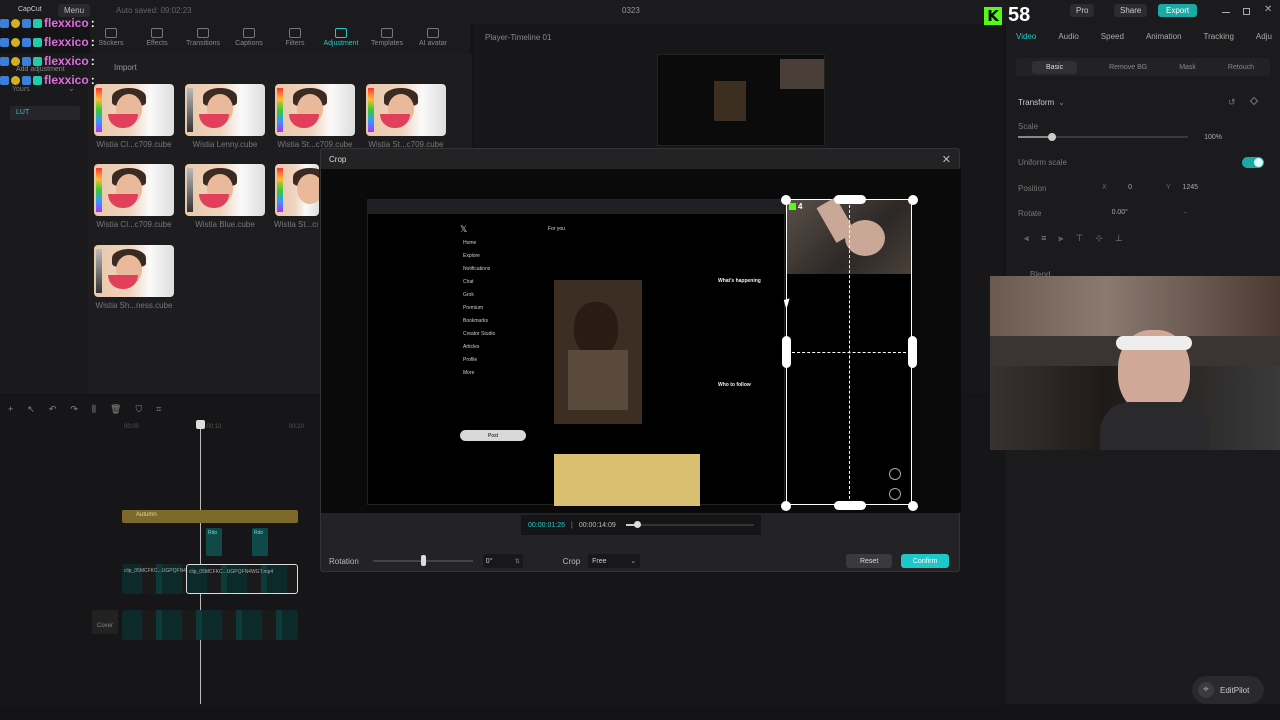 The width and height of the screenshot is (1280, 720). Describe the element at coordinates (1206, 137) in the screenshot. I see `scale-input: 100%` at that location.